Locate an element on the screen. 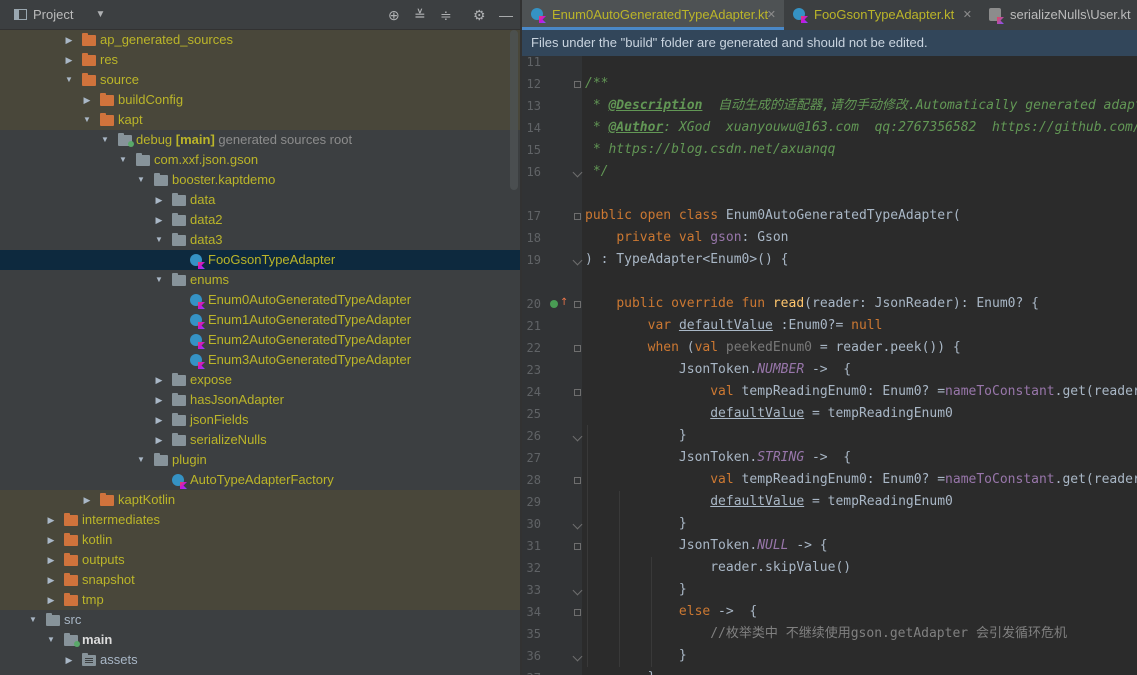 Image resolution: width=1137 pixels, height=675 pixels. tree-item-folder: ▼ main is located at coordinates (260, 640).